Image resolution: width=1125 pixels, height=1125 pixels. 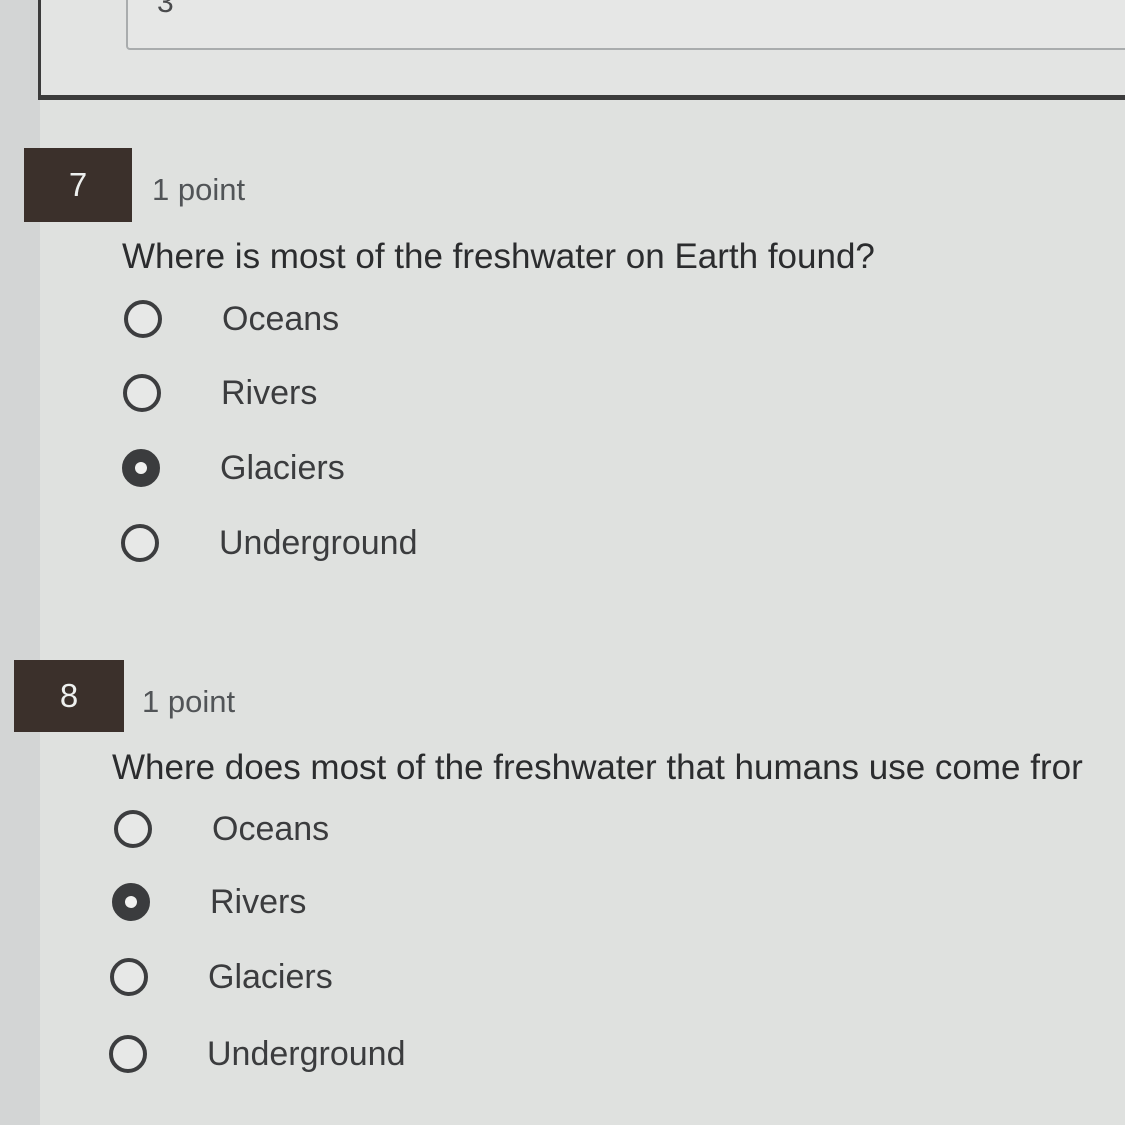 What do you see at coordinates (625, 25) in the screenshot?
I see `previous-answer-field` at bounding box center [625, 25].